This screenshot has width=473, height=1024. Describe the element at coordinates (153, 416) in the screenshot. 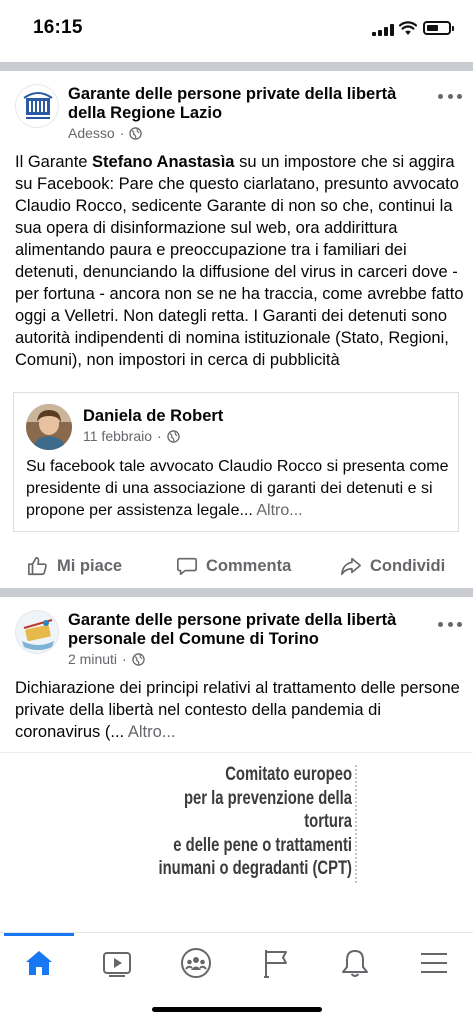

I see `shared-author-name: Daniela de Robert` at that location.